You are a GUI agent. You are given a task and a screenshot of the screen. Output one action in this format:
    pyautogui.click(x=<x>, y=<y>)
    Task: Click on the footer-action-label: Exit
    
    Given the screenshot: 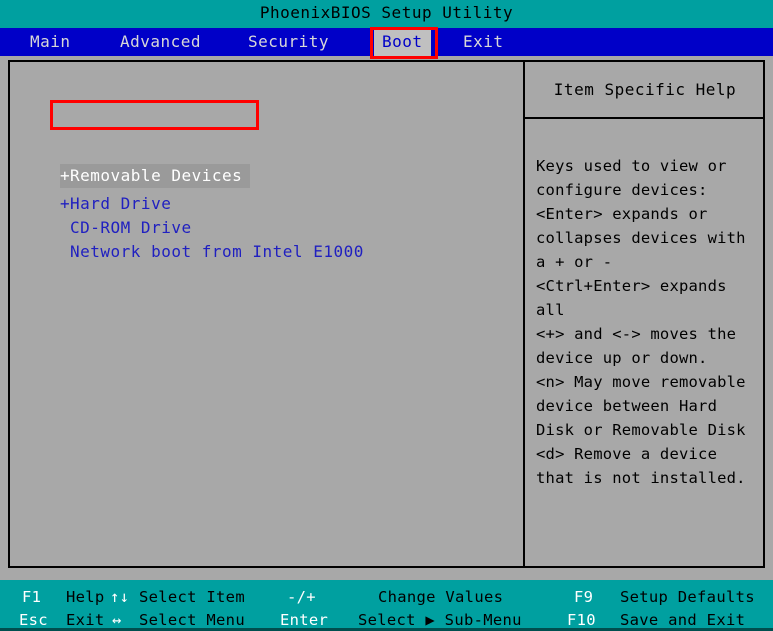 What is the action you would take?
    pyautogui.click(x=85, y=620)
    